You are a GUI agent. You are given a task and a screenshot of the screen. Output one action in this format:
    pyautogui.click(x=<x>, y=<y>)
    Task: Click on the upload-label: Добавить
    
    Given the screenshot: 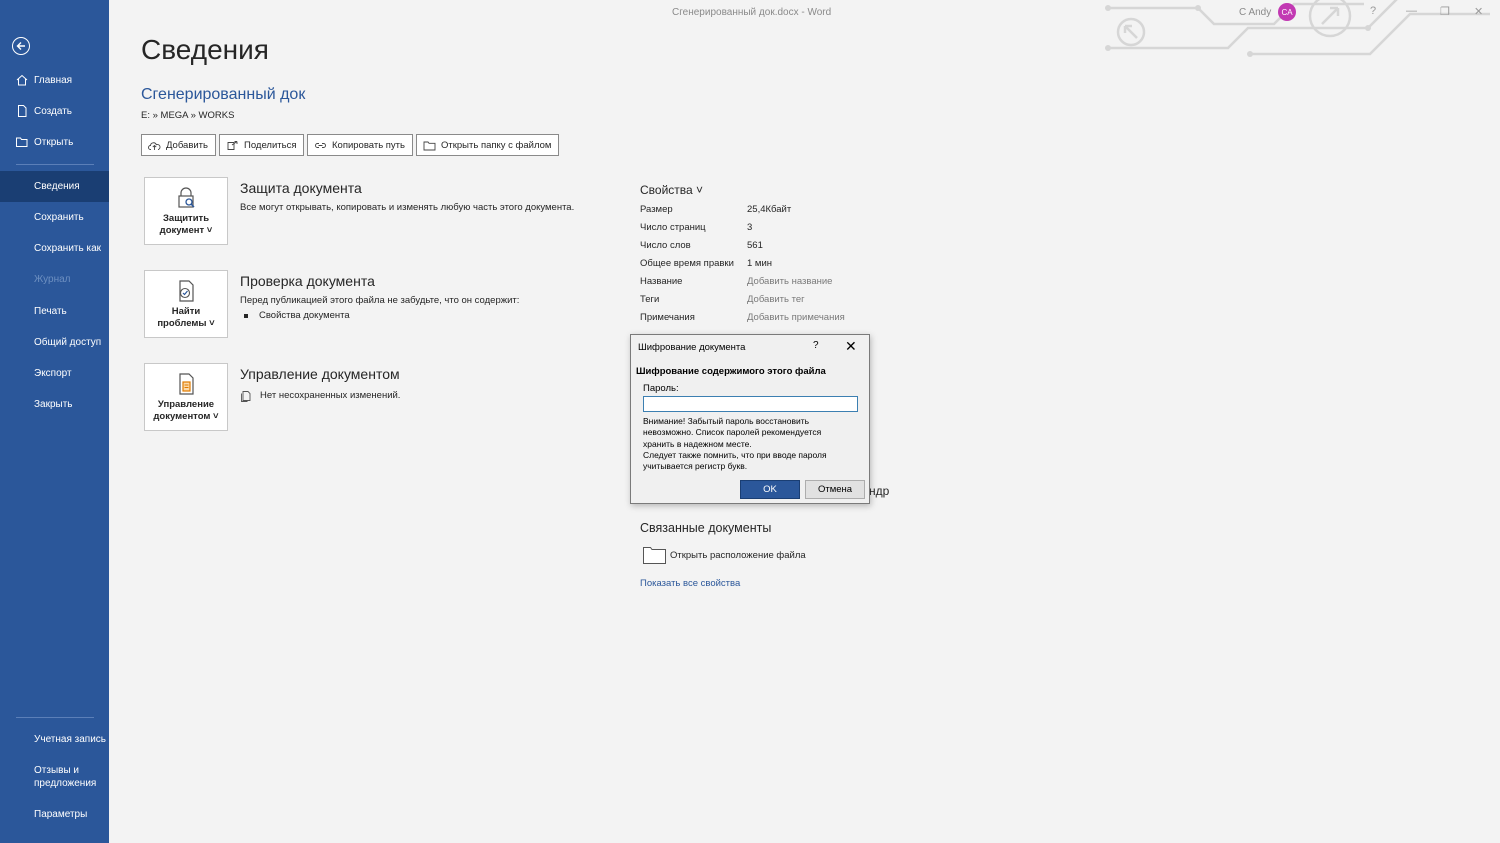 What is the action you would take?
    pyautogui.click(x=187, y=145)
    